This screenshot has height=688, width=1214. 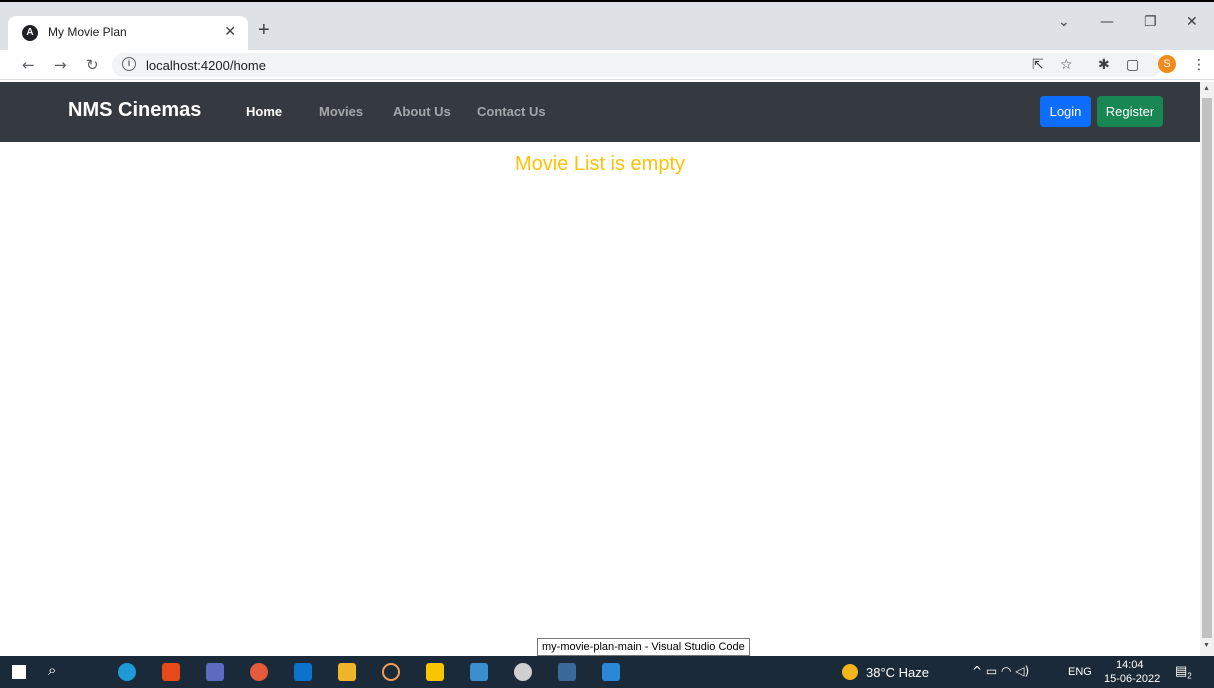 I want to click on database-tool-icon, so click(x=567, y=672).